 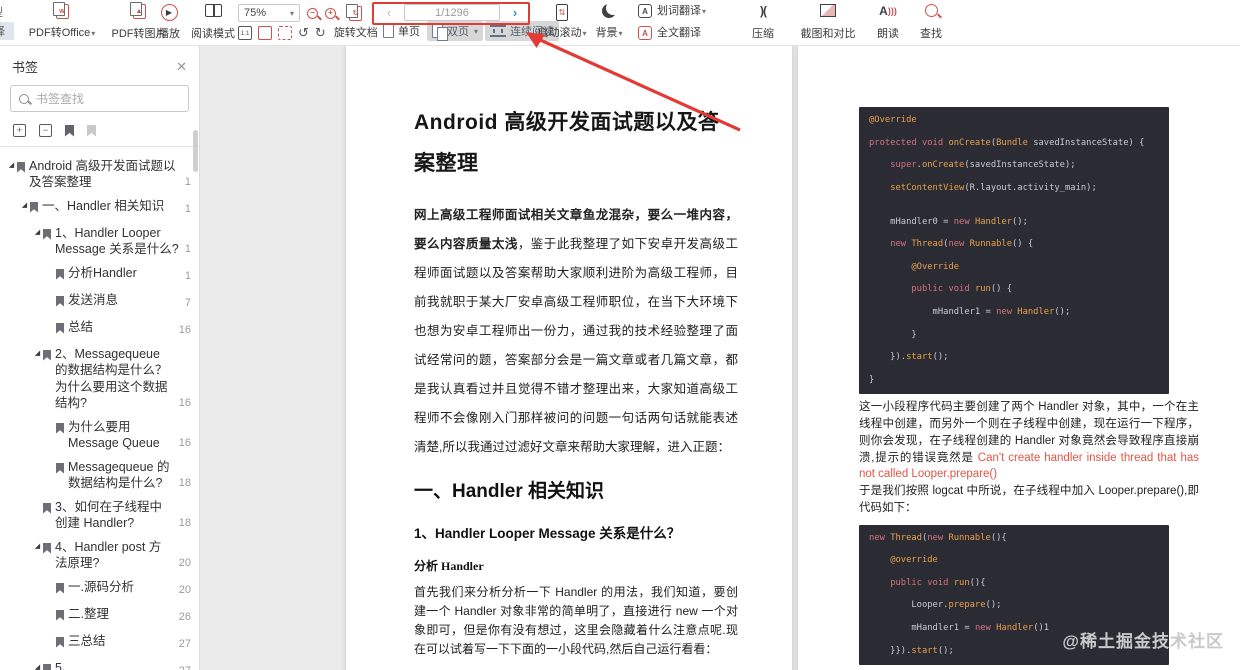 What do you see at coordinates (25, 67) in the screenshot?
I see `bookmarks-panel-title: 书签` at bounding box center [25, 67].